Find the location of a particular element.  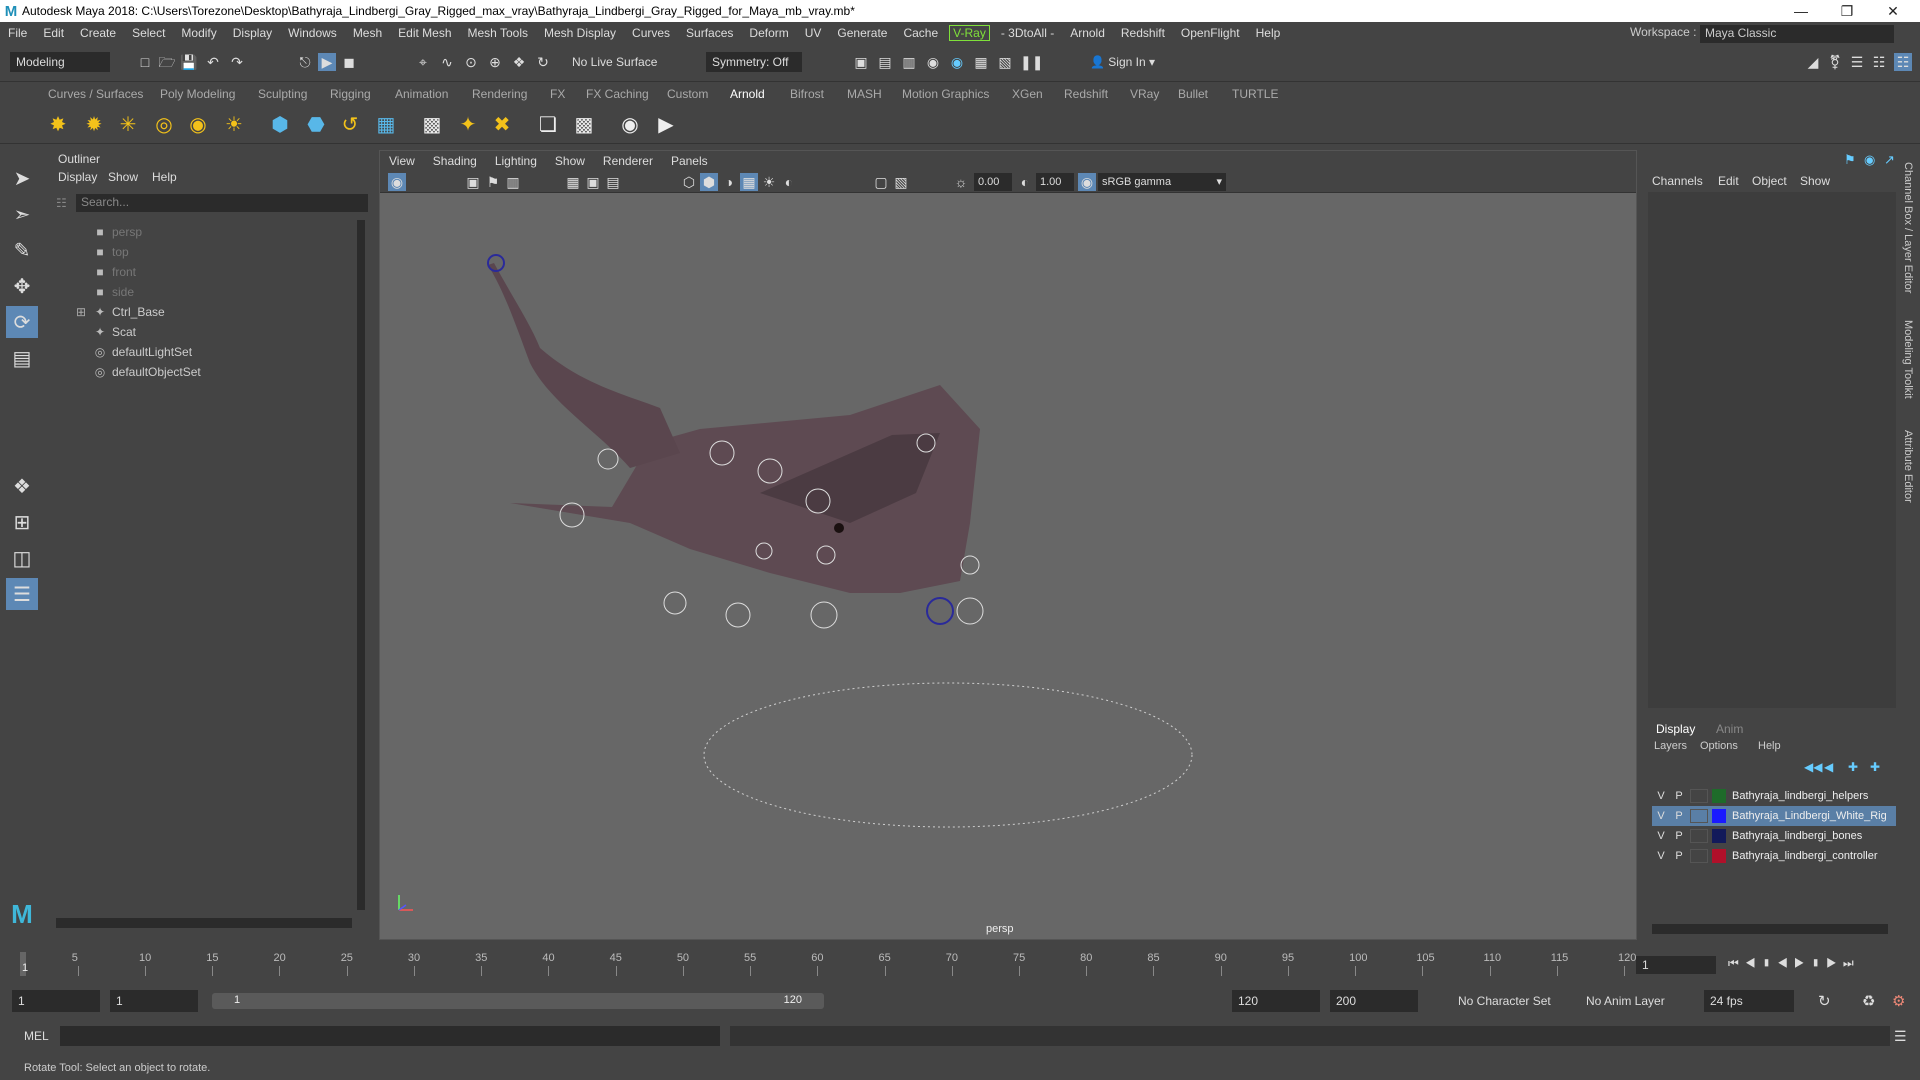

expand-icon: ⊞ is located at coordinates (81, 312).